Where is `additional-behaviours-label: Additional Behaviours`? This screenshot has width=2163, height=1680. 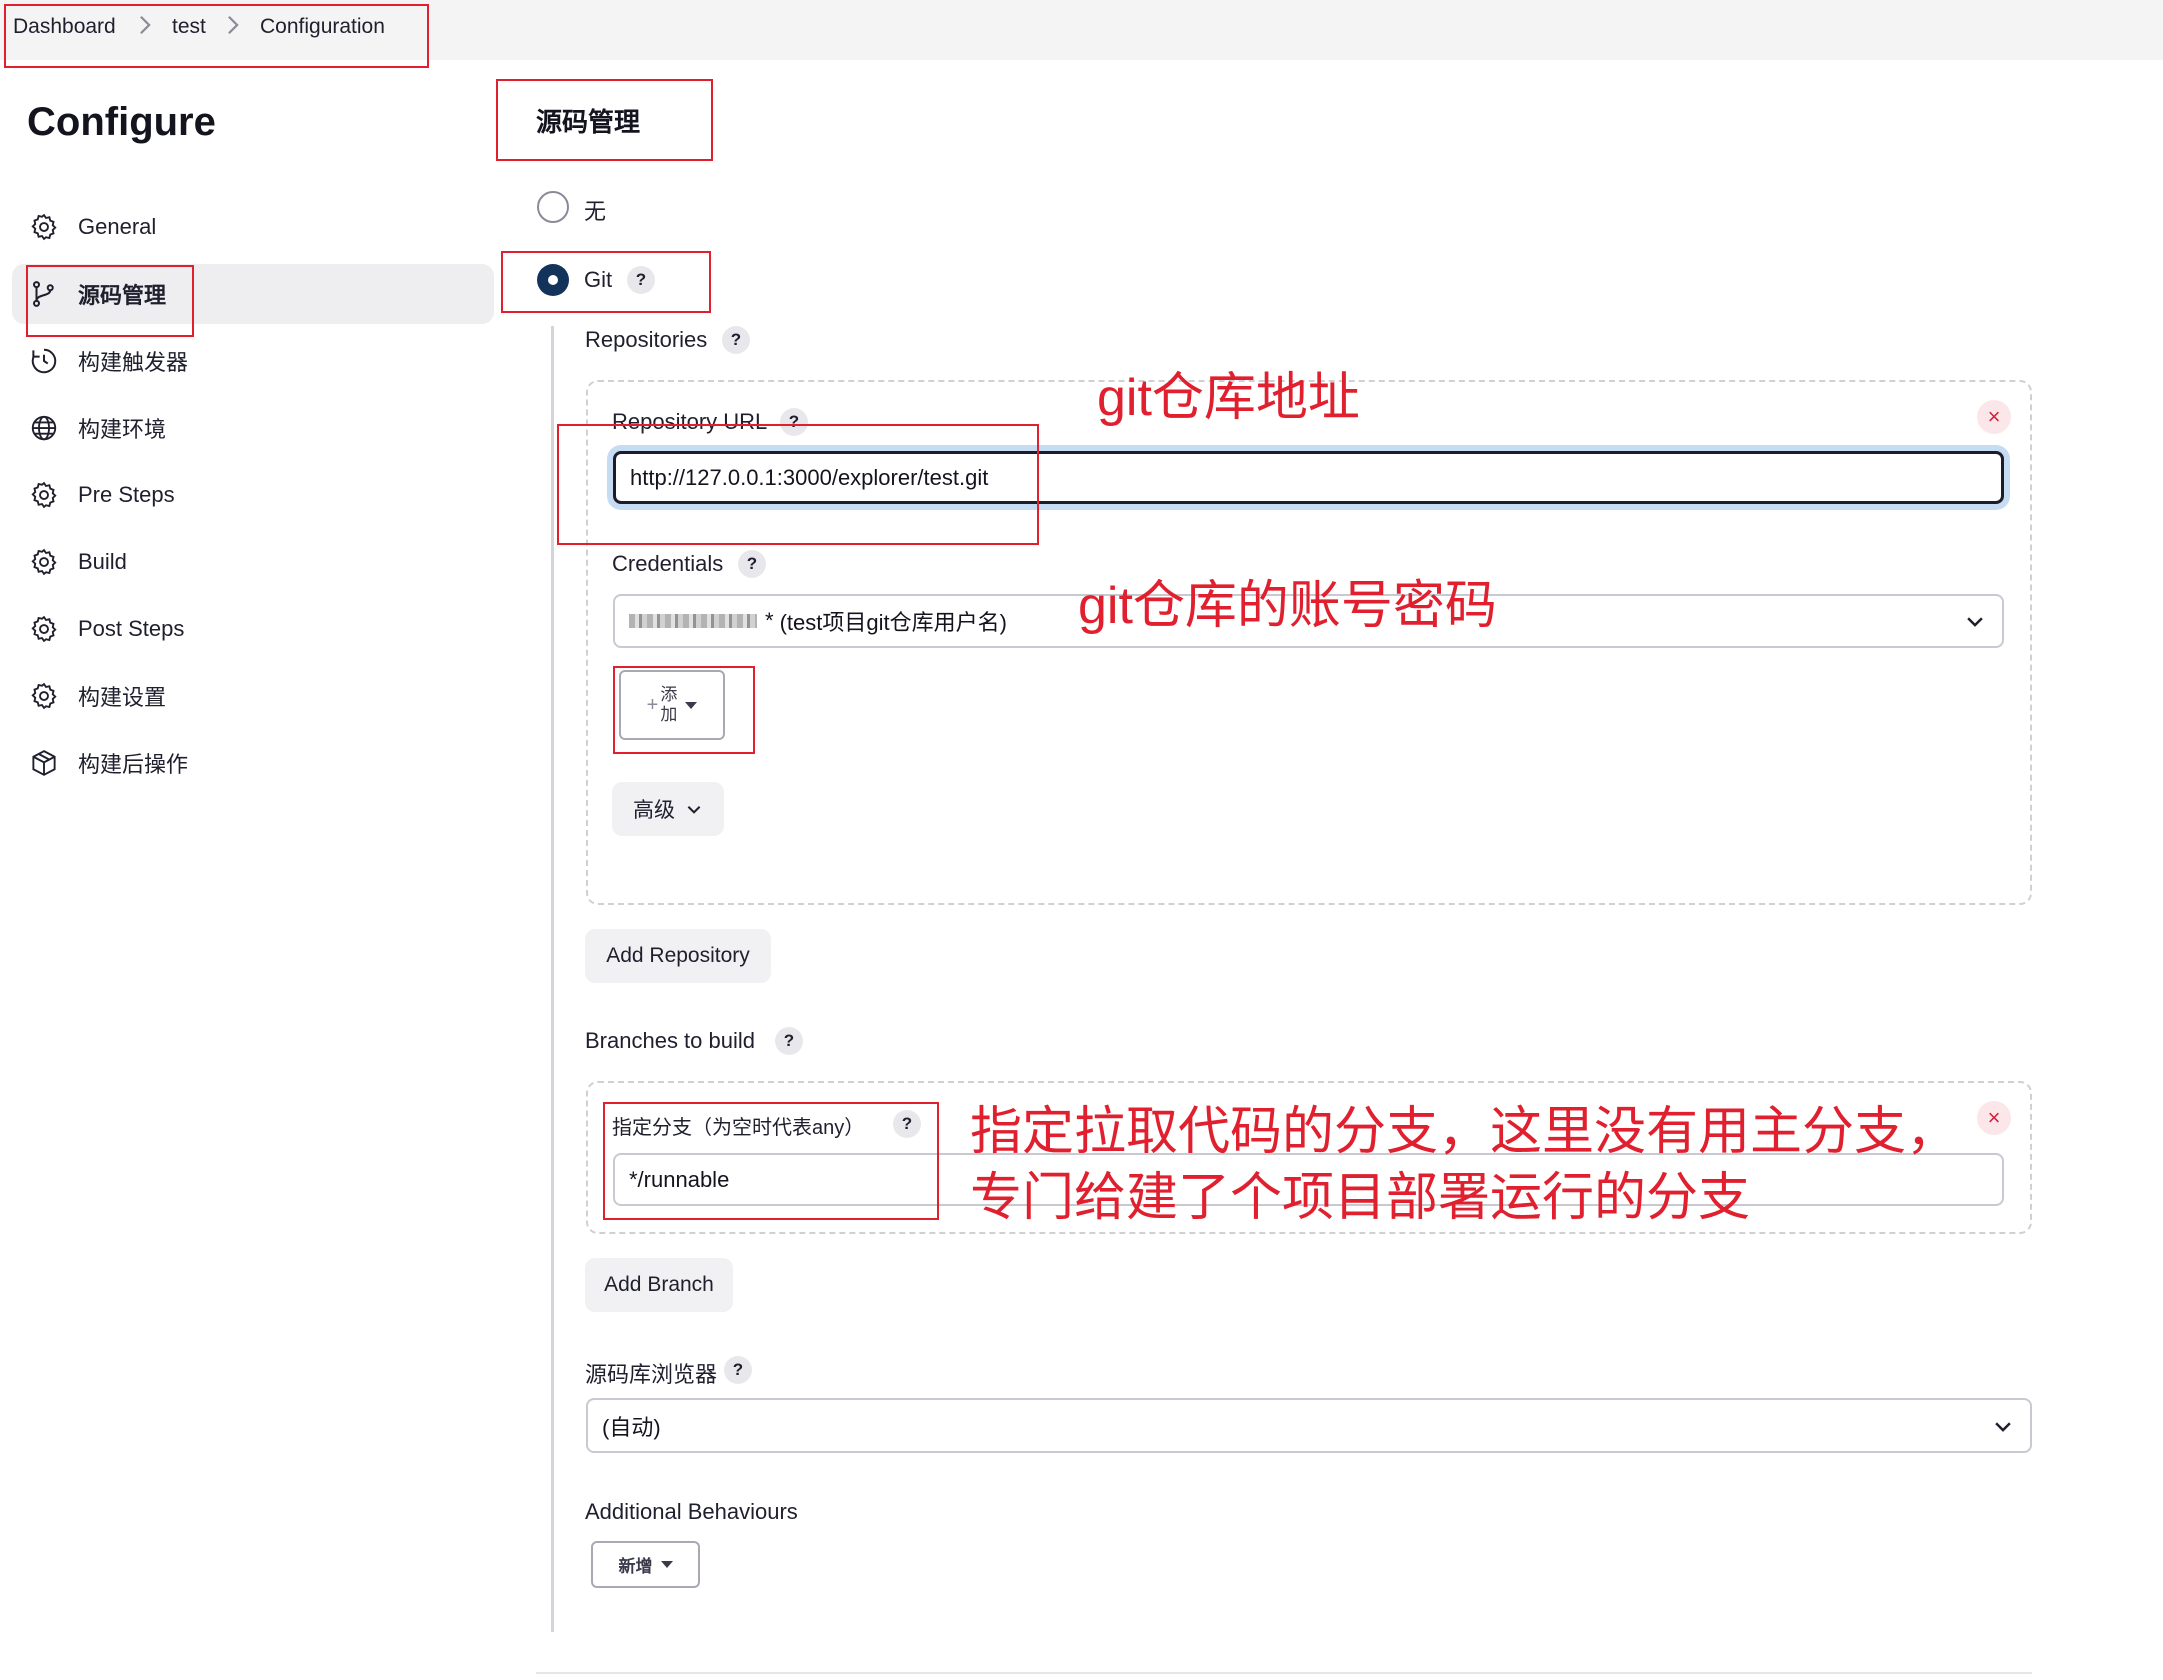
additional-behaviours-label: Additional Behaviours is located at coordinates (691, 1511).